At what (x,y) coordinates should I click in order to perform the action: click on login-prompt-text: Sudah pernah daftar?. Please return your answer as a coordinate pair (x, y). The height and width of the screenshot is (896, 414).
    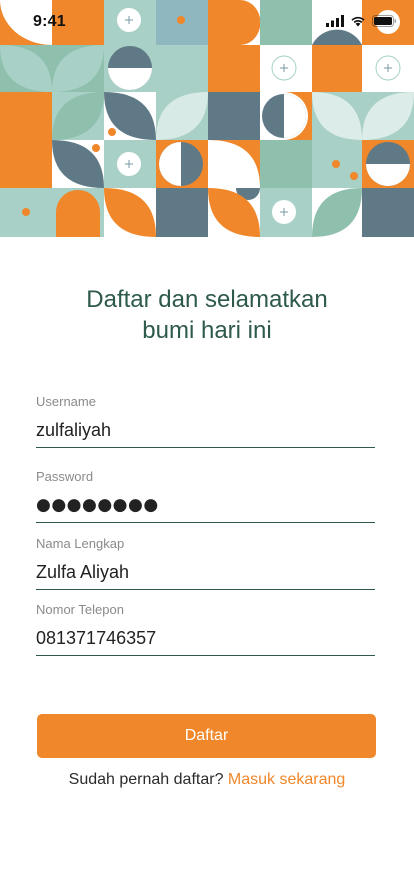
    Looking at the image, I should click on (146, 779).